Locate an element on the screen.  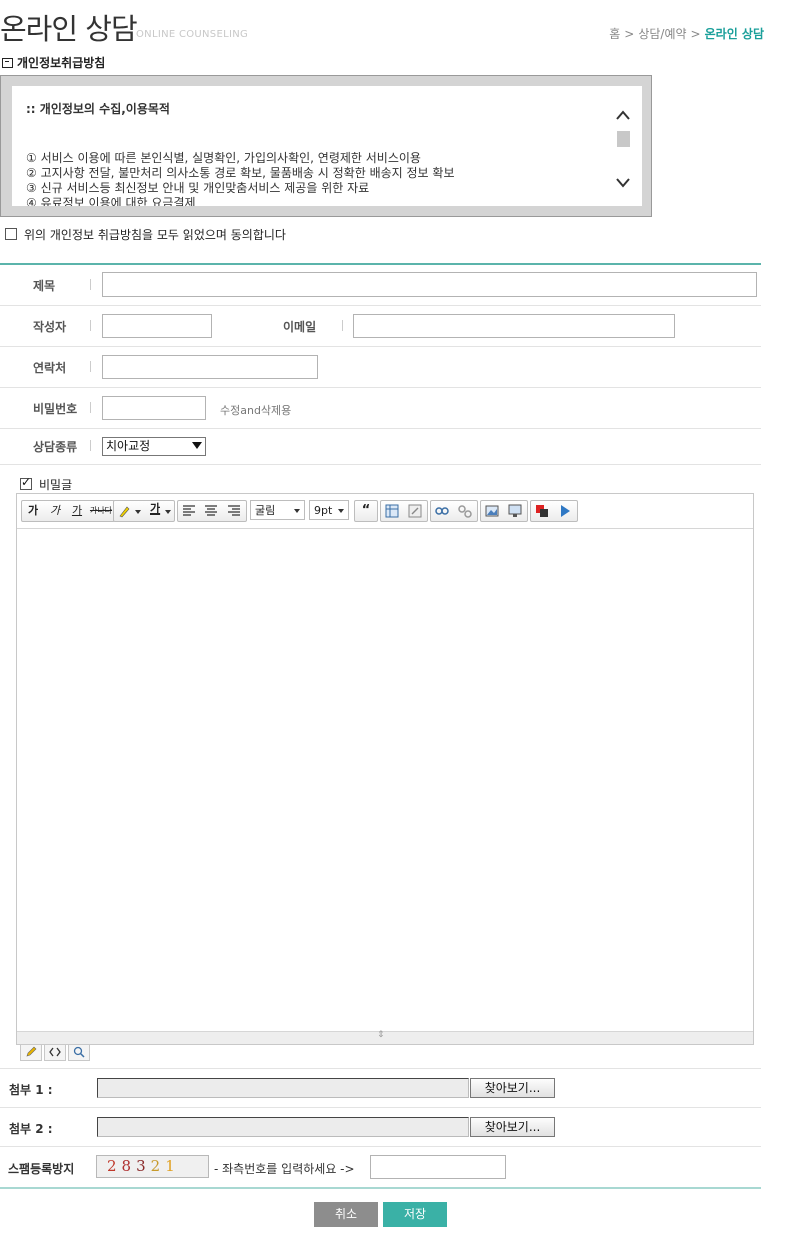
font-family-select: 굴림 is located at coordinates (277, 510).